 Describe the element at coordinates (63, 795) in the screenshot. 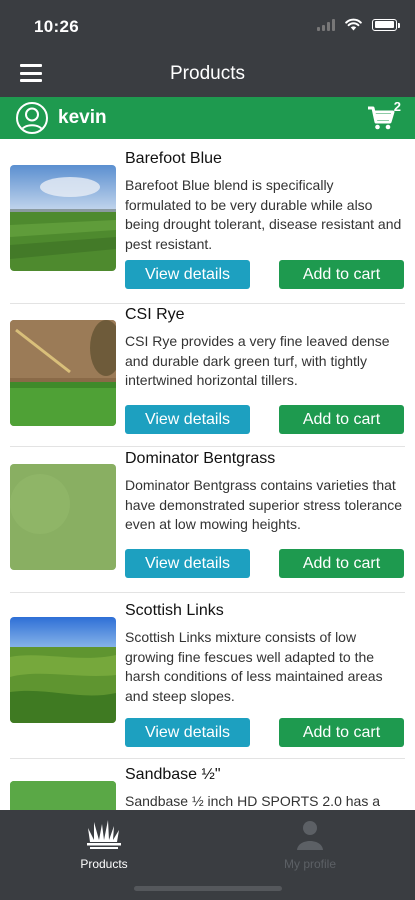

I see `product-image-sandbase` at that location.